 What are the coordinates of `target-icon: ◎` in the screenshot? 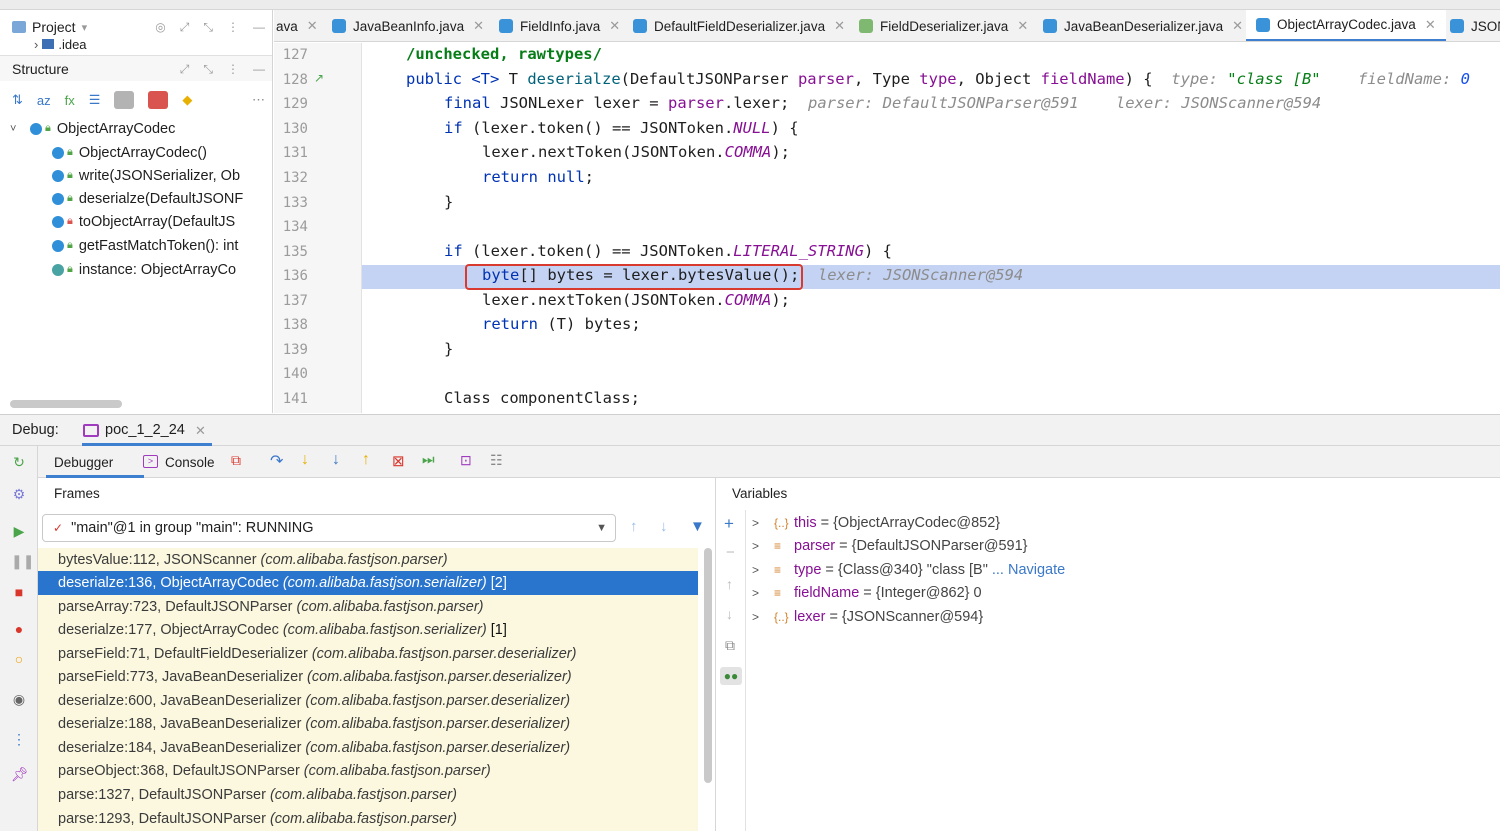 It's located at (160, 27).